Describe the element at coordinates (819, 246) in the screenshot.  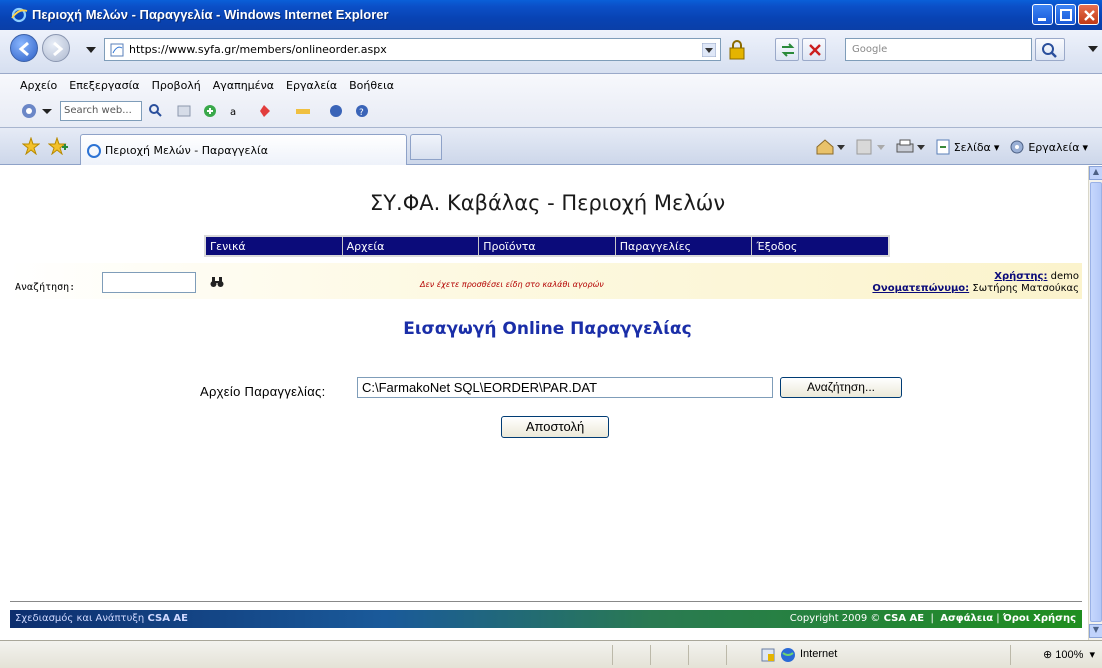
I see `nav-logout: Έξοδος` at that location.